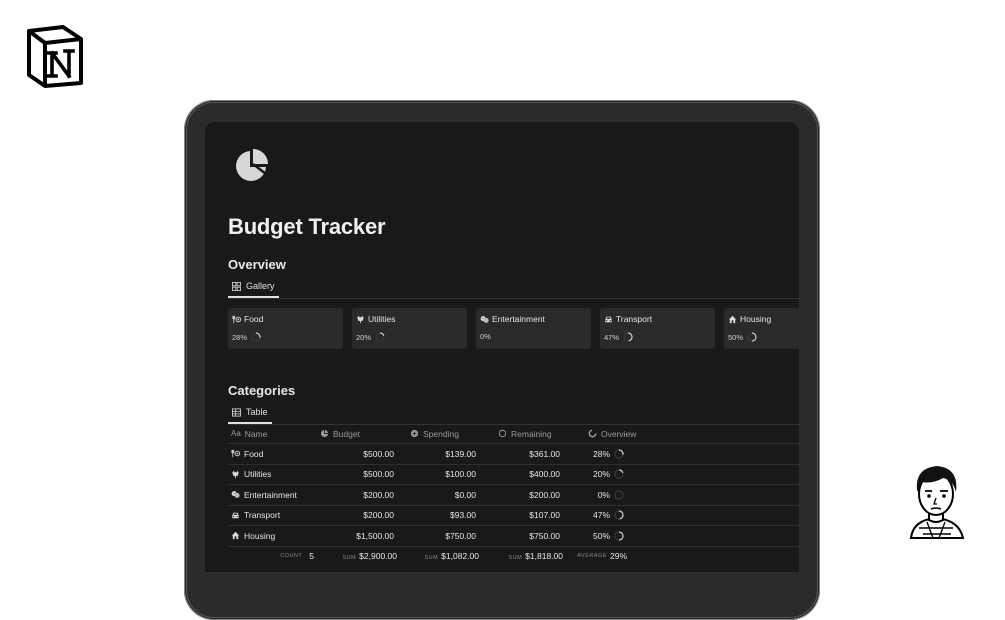 Image resolution: width=1005 pixels, height=620 pixels. I want to click on column-header-remaining: Remaining, so click(537, 434).